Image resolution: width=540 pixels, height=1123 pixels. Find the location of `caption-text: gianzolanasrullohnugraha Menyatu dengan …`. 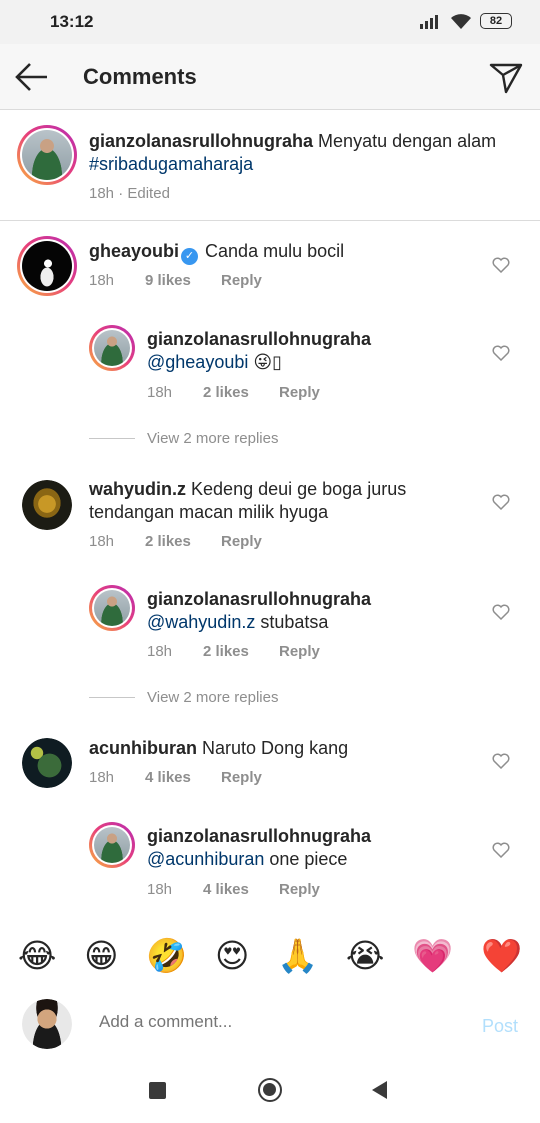

caption-text: gianzolanasrullohnugraha Menyatu dengan … is located at coordinates (299, 153).